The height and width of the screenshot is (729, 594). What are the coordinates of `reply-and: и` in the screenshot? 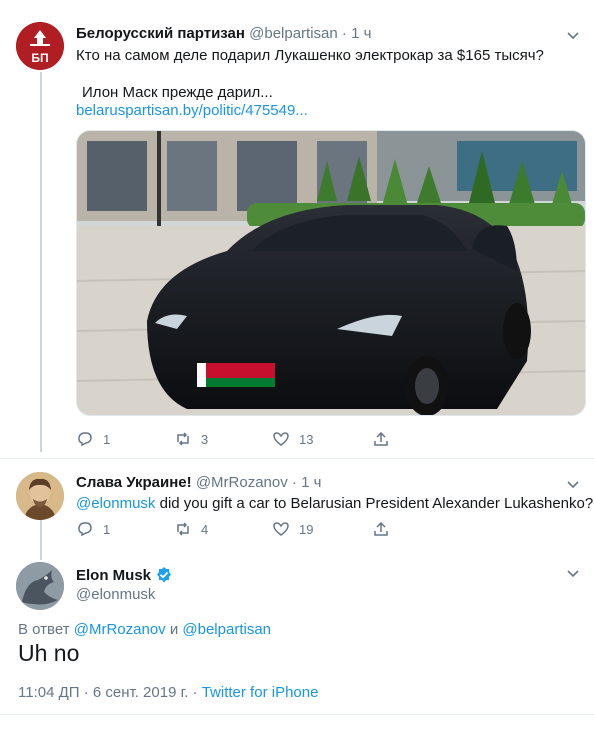 It's located at (174, 629).